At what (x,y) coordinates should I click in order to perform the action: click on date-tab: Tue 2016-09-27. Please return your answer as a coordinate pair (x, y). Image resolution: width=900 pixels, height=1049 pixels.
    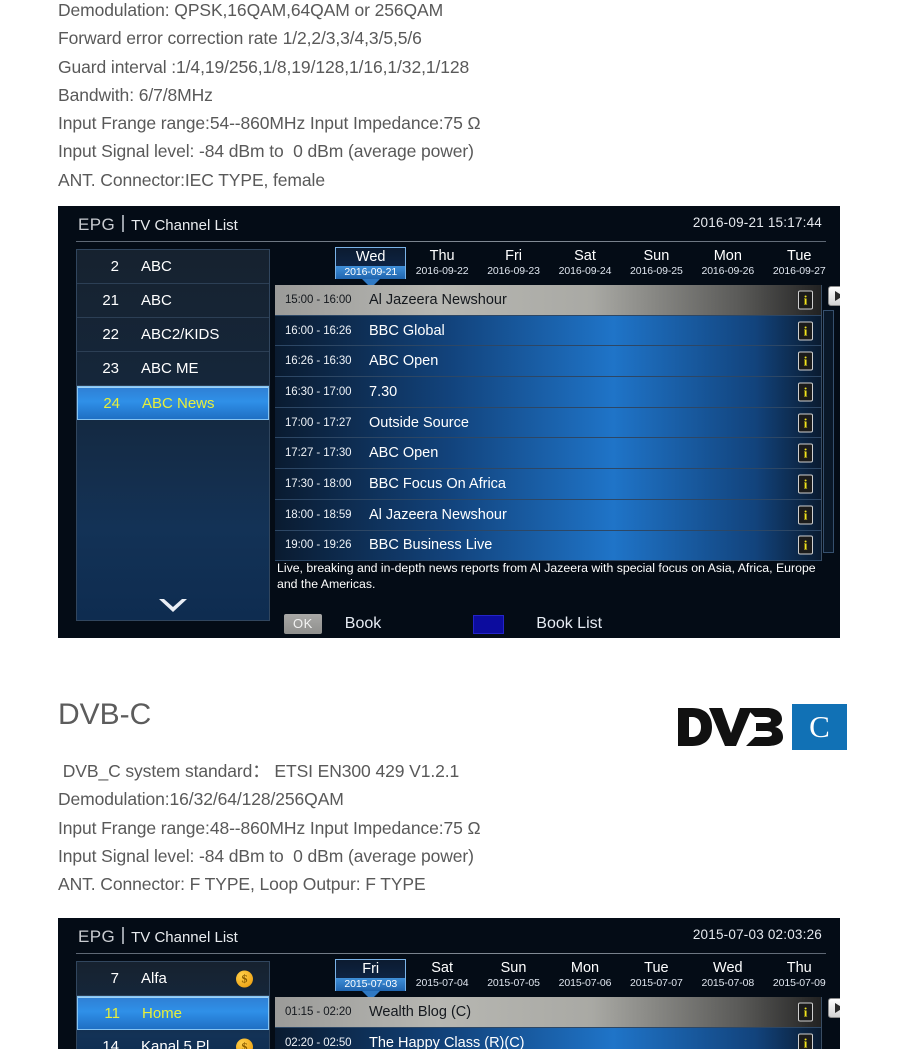
    Looking at the image, I should click on (799, 263).